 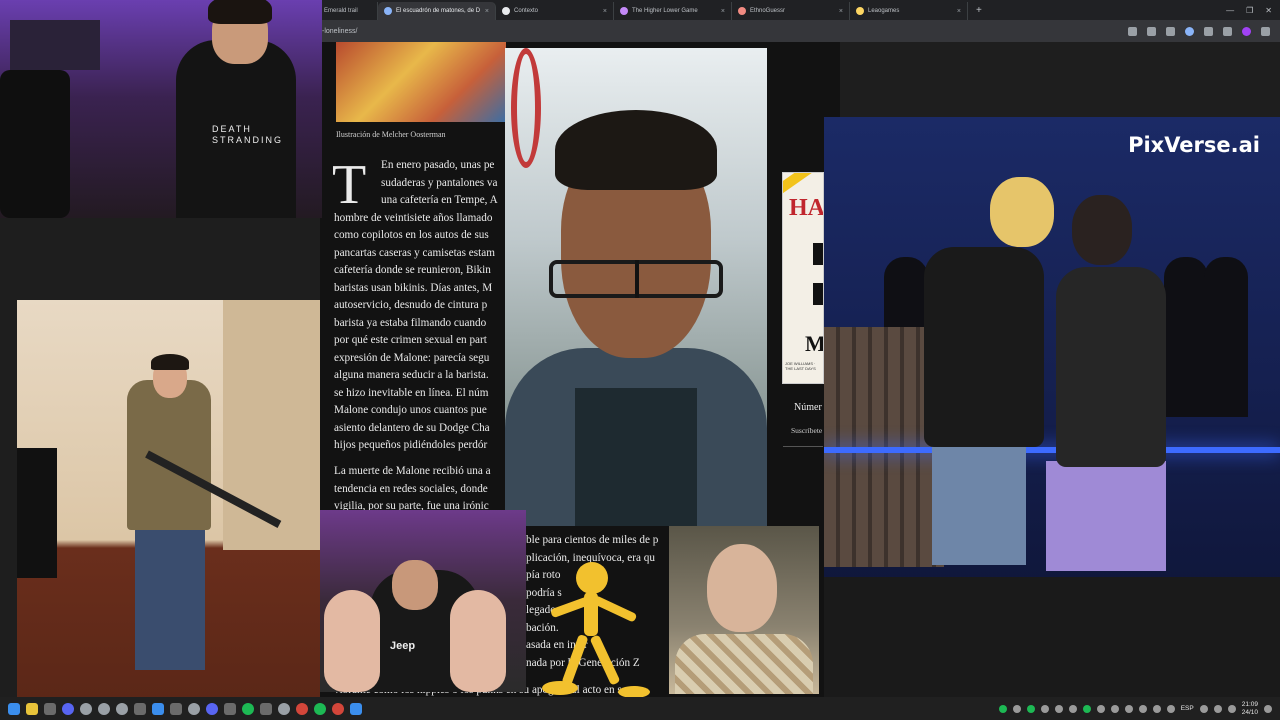 I want to click on tab-label: Emerald trail, so click(x=341, y=11).